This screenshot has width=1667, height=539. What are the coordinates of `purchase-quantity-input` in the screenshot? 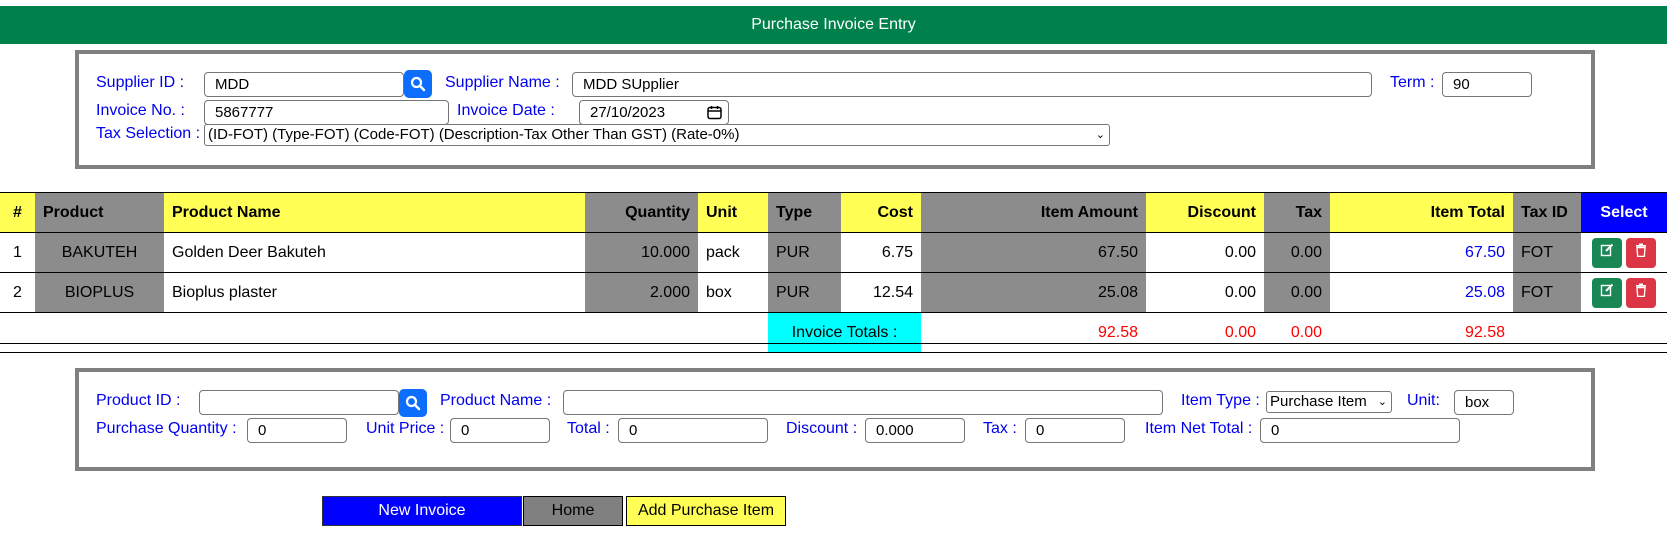 It's located at (297, 430).